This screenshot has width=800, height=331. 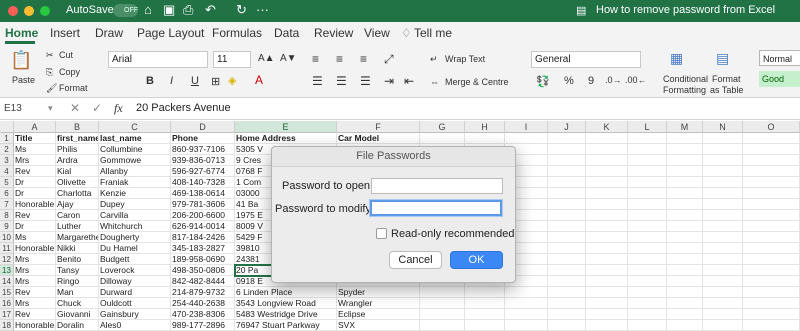 What do you see at coordinates (203, 259) in the screenshot?
I see `cell: 189-958-0690` at bounding box center [203, 259].